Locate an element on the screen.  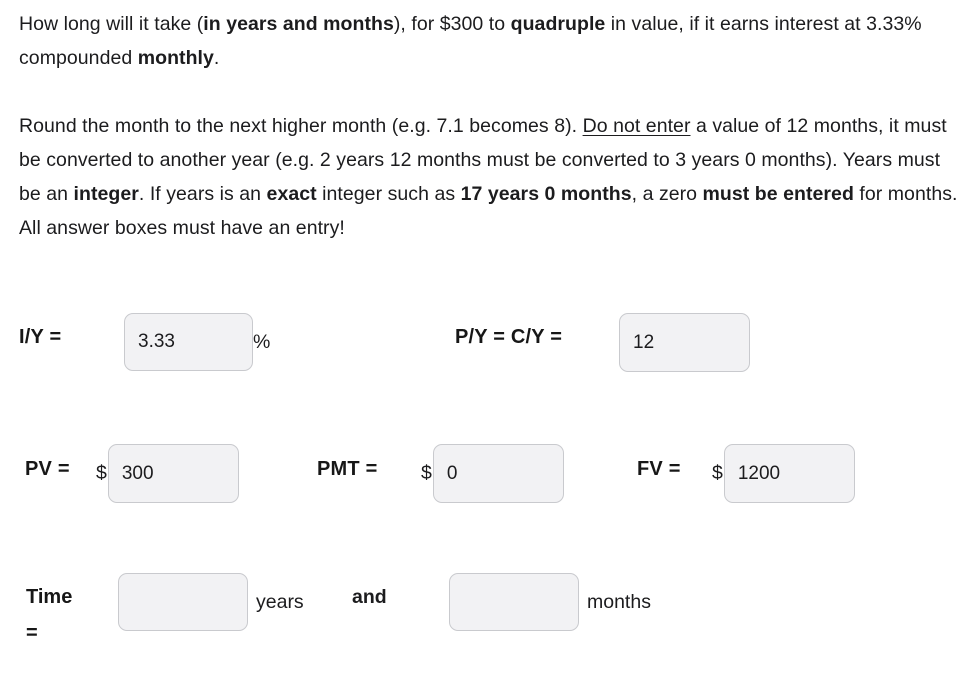
fv-currency-symbol: $ is located at coordinates (717, 473).